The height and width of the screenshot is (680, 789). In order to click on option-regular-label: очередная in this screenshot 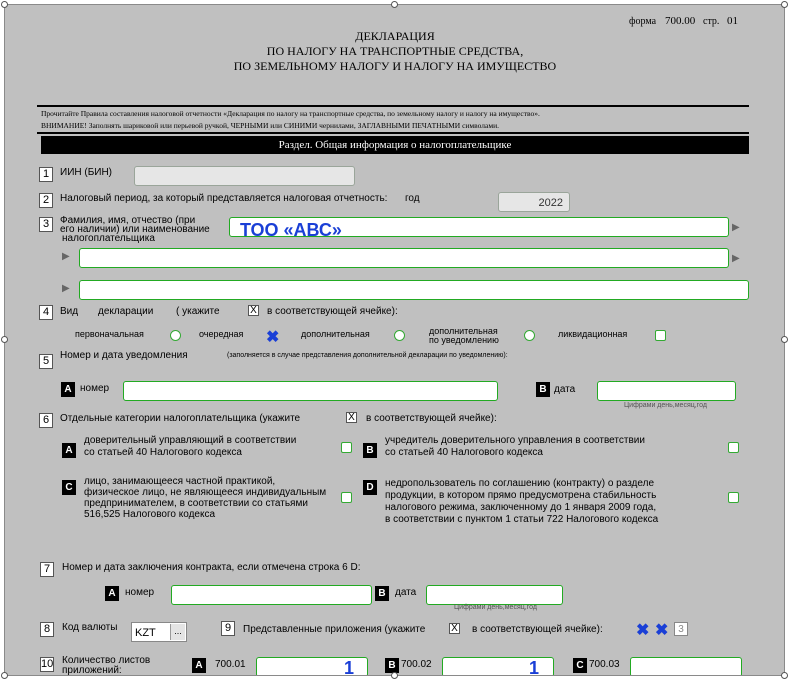, I will do `click(221, 334)`.